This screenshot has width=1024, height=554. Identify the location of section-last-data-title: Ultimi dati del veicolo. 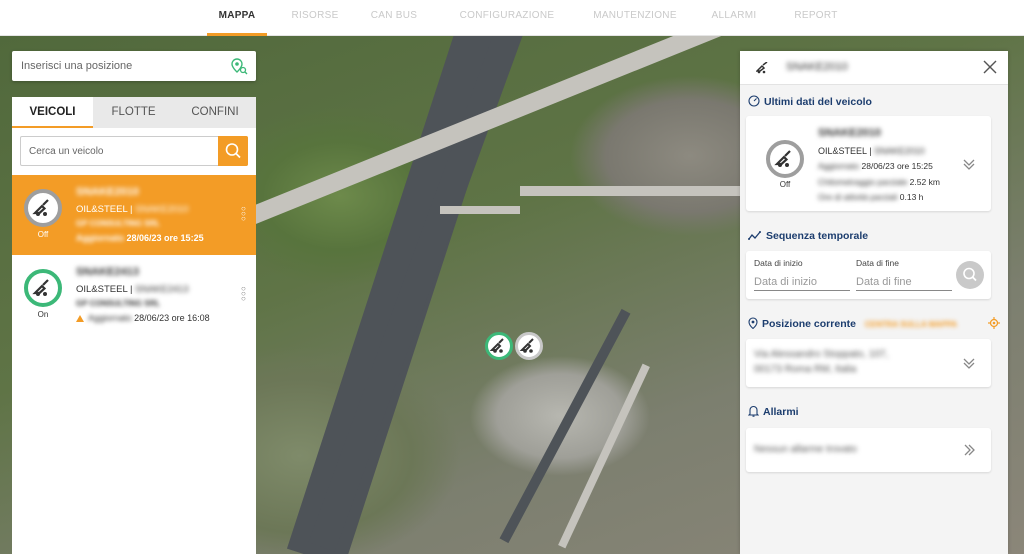
(810, 101).